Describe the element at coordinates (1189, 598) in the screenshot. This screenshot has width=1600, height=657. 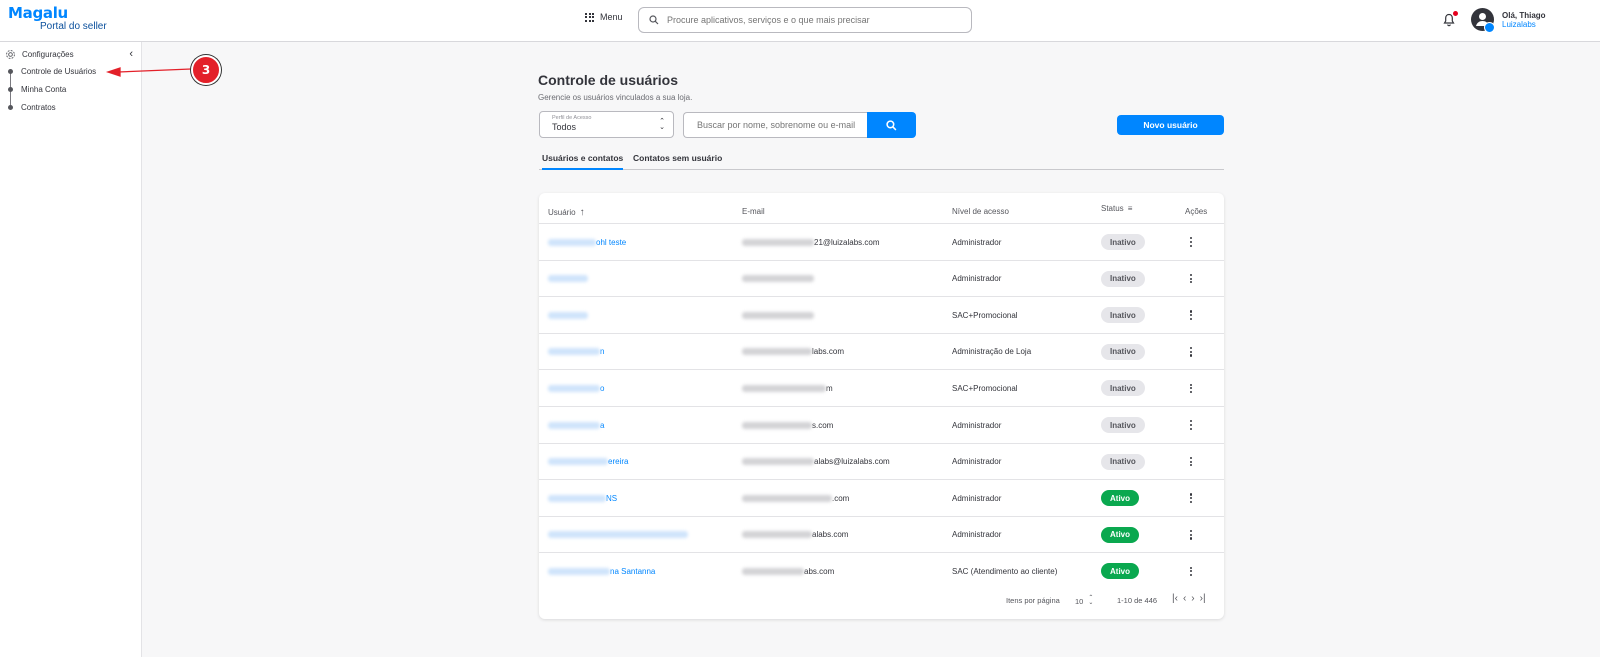
I see `pagination-nav: |‹ ‹ › ›|` at that location.